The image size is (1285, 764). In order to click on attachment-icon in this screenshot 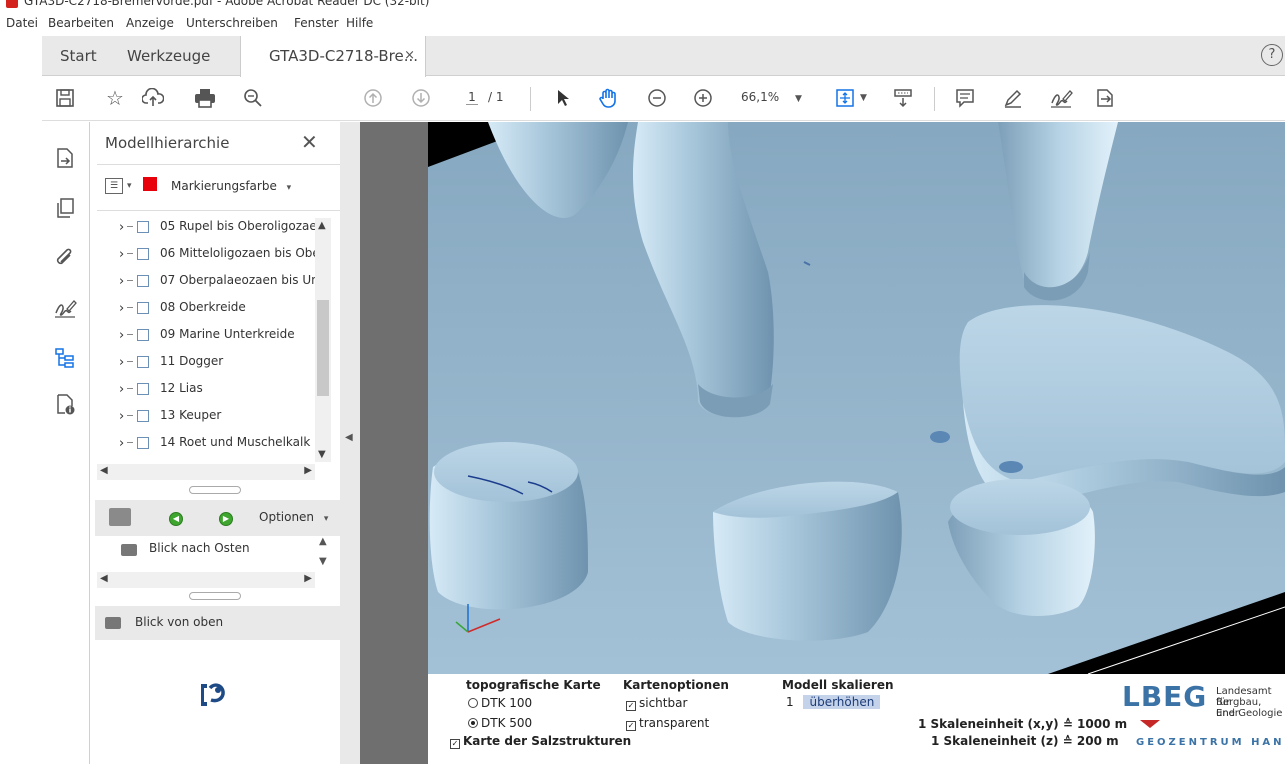, I will do `click(65, 258)`.